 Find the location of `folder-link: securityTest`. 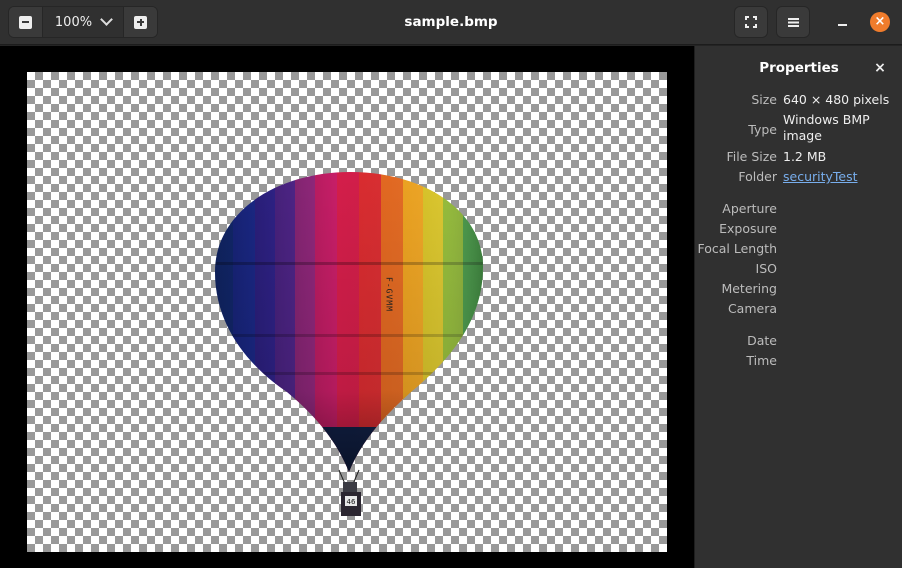

folder-link: securityTest is located at coordinates (838, 177).